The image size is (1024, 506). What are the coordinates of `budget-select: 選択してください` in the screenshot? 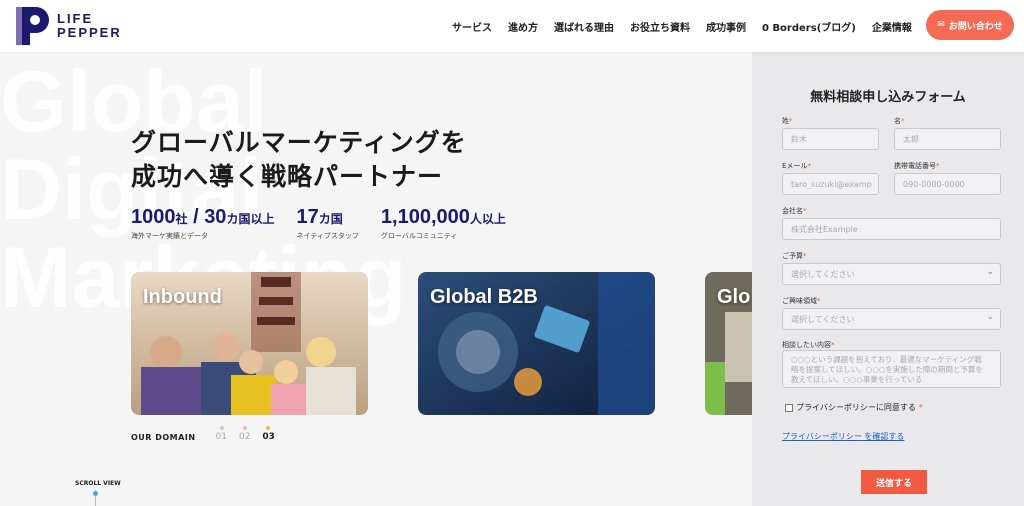 It's located at (891, 274).